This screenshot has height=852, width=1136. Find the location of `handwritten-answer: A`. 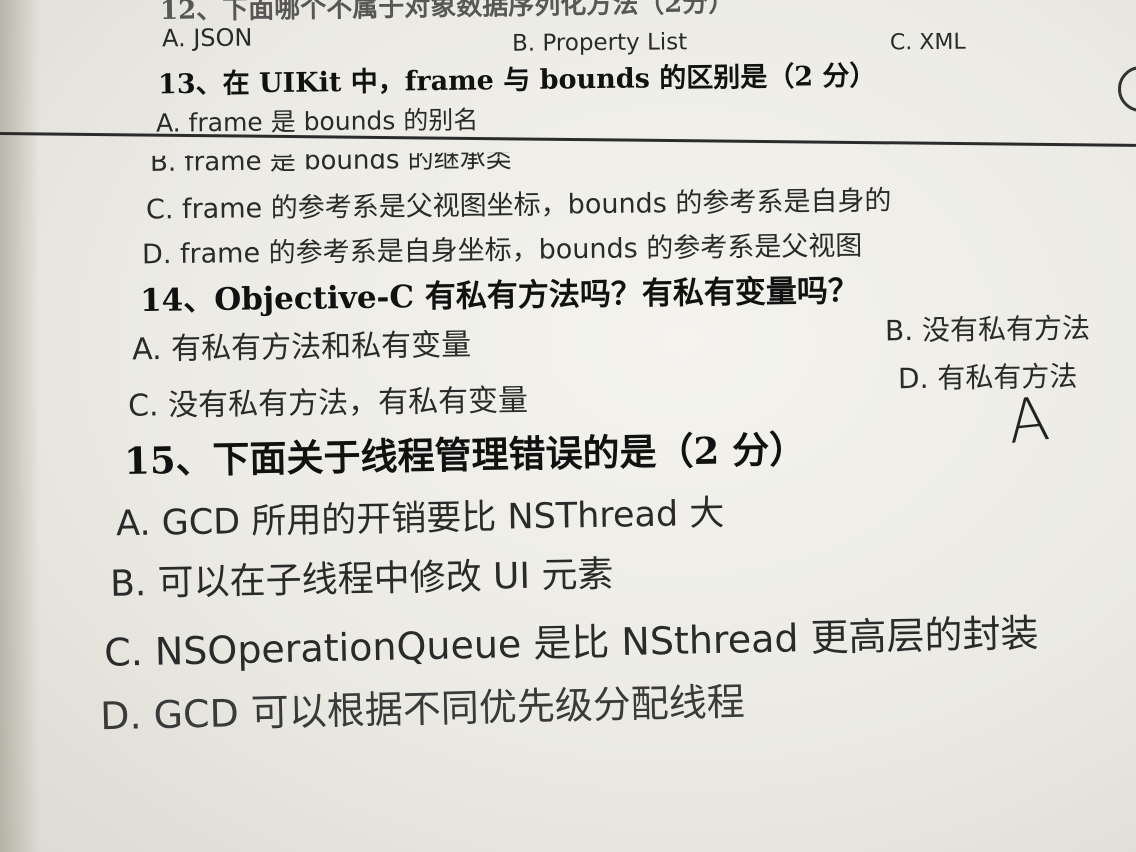

handwritten-answer: A is located at coordinates (1028, 421).